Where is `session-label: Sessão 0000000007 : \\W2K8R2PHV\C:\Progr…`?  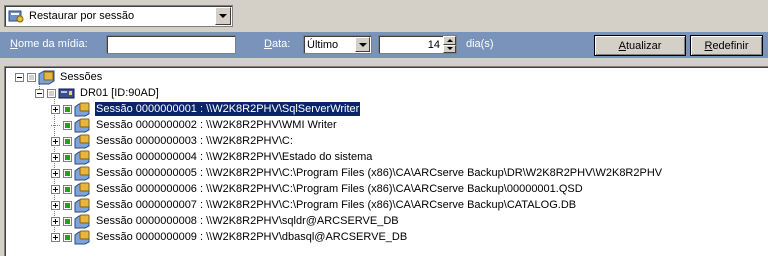
session-label: Sessão 0000000007 : \\W2K8R2PHV\C:\Progr… is located at coordinates (336, 205).